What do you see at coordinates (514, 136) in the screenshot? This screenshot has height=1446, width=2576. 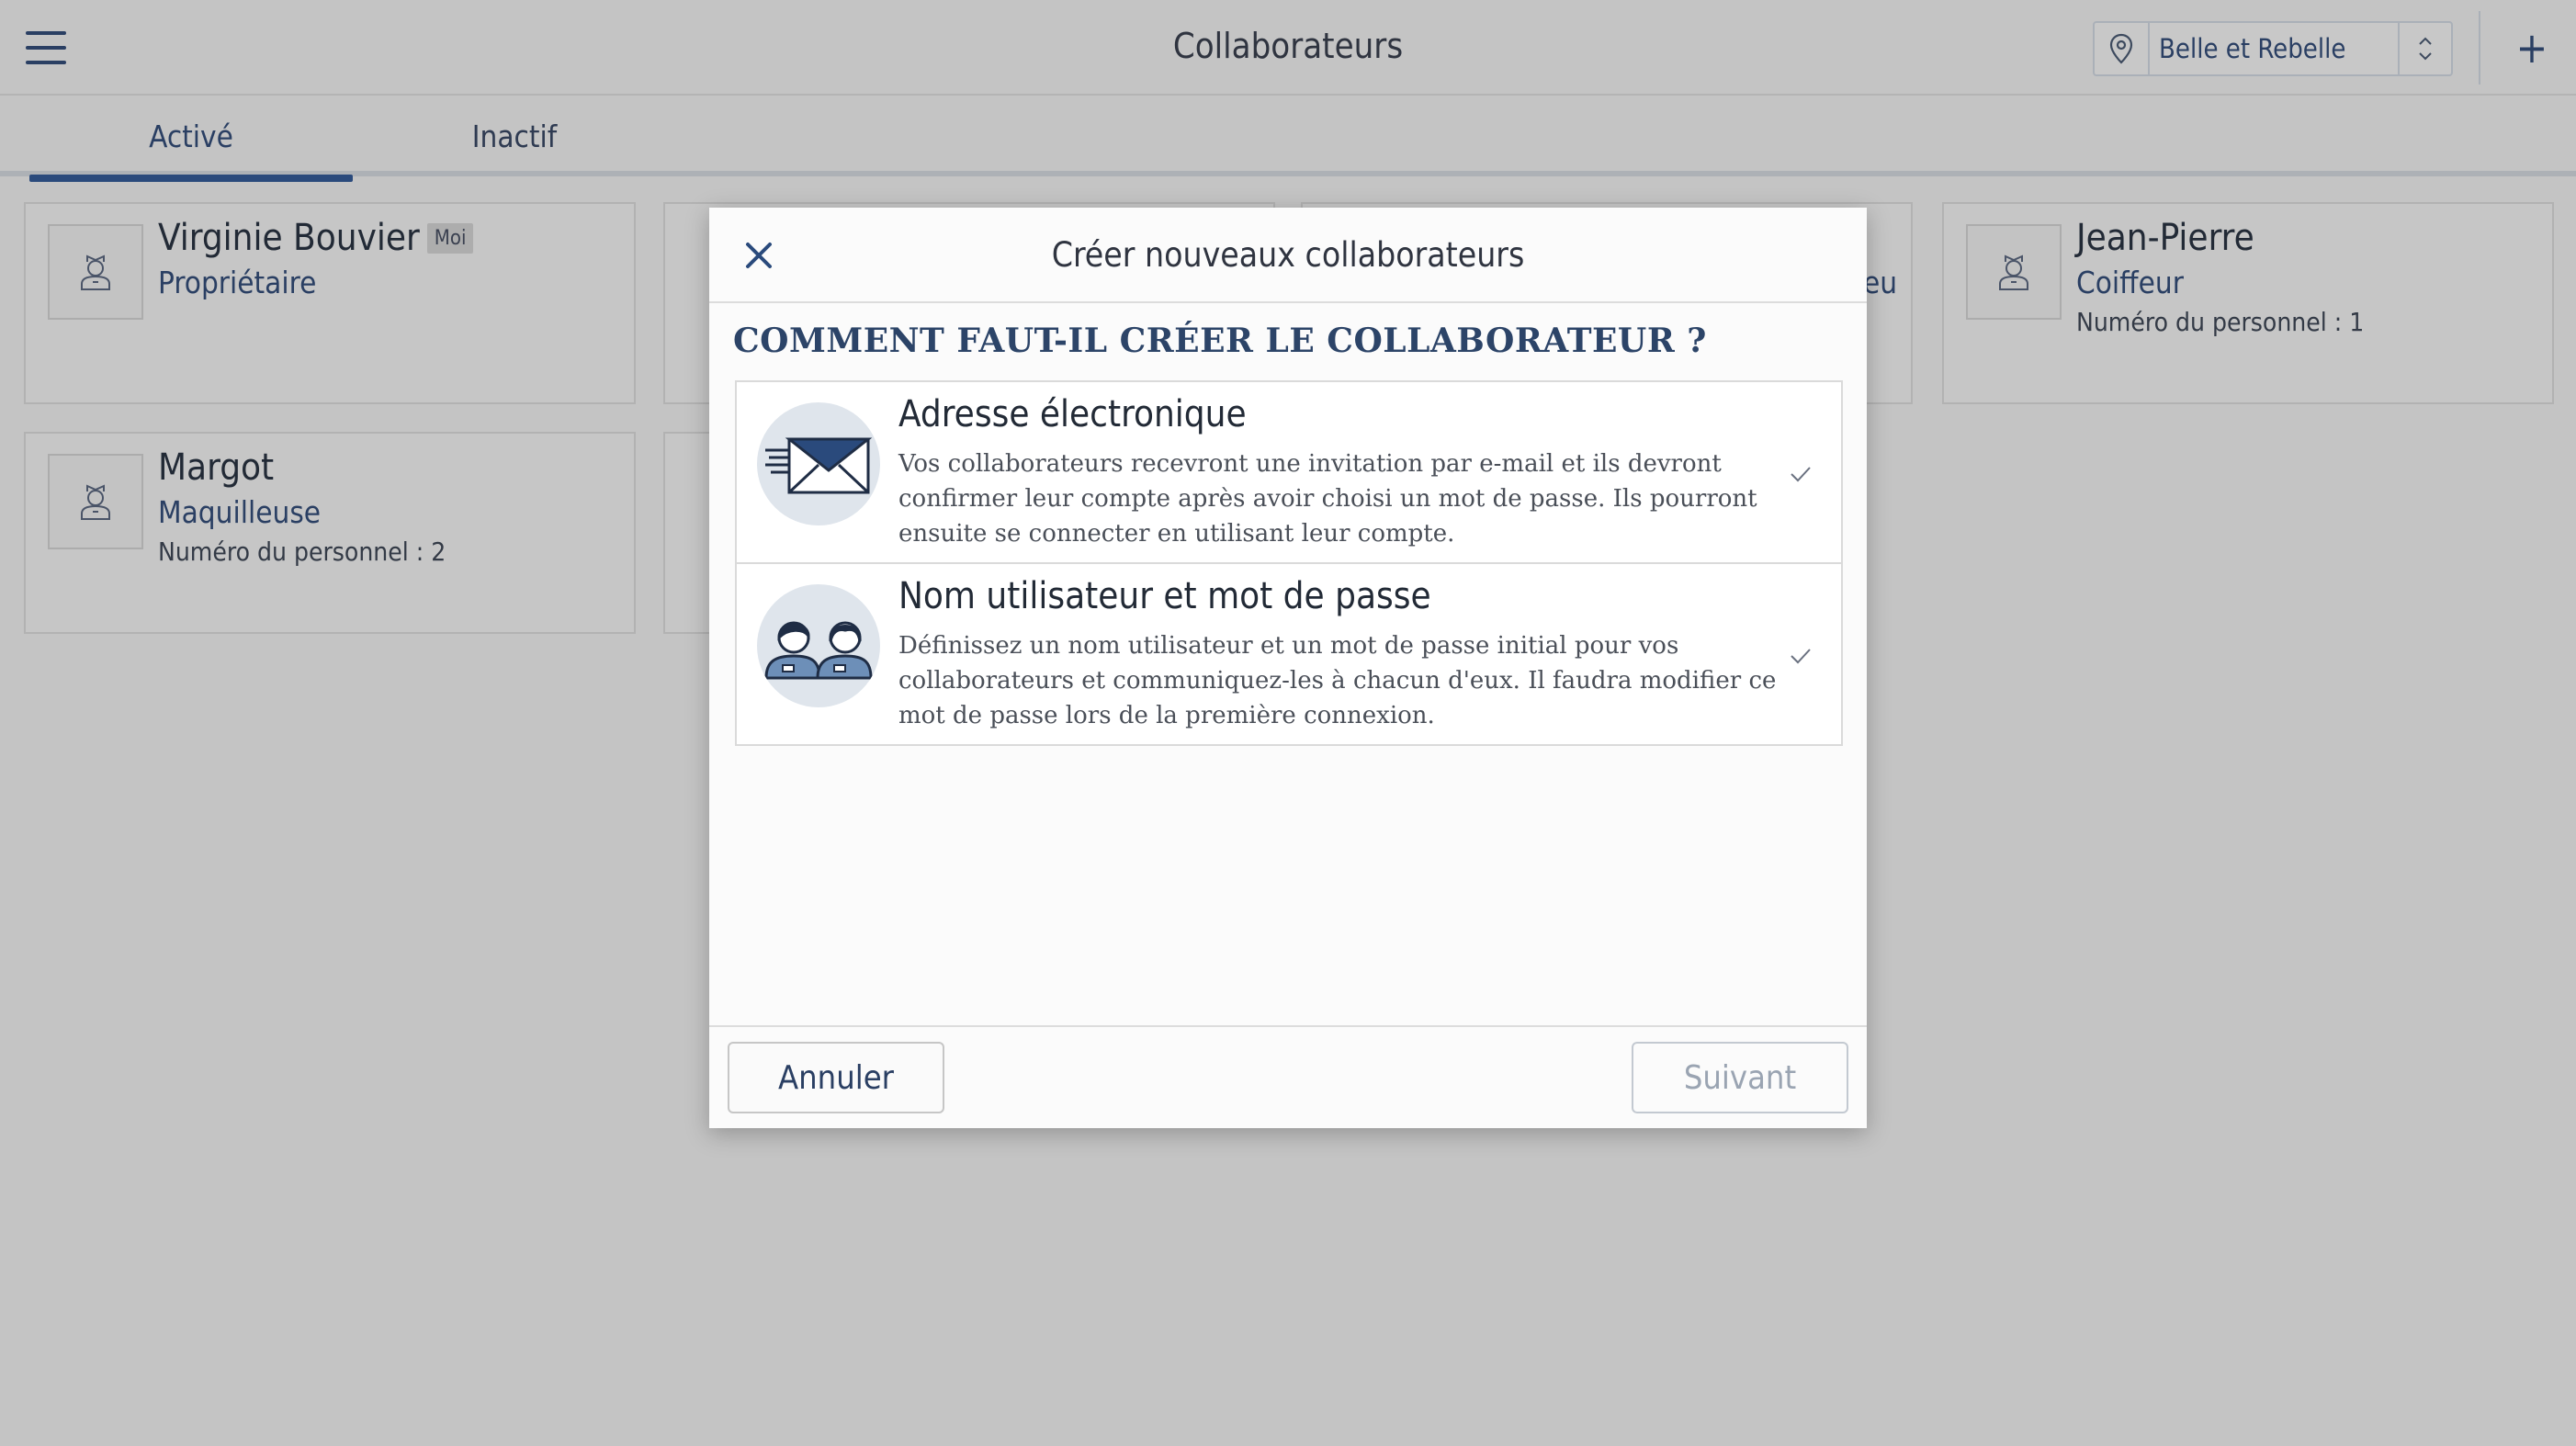 I see `tab-inactive: Inactif` at bounding box center [514, 136].